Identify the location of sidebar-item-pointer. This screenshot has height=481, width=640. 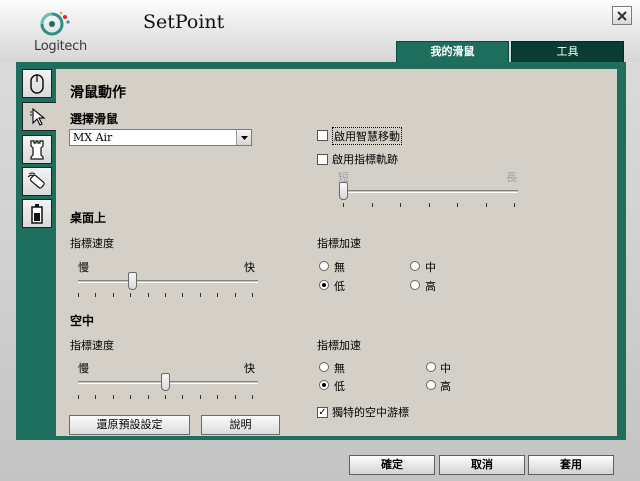
(39, 116).